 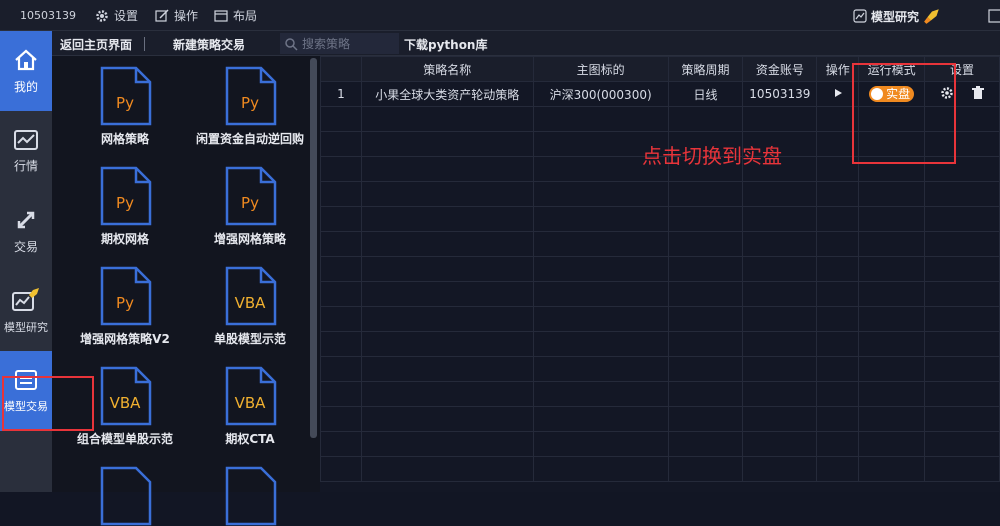 What do you see at coordinates (176, 15) in the screenshot?
I see `operation-menu: 操作` at bounding box center [176, 15].